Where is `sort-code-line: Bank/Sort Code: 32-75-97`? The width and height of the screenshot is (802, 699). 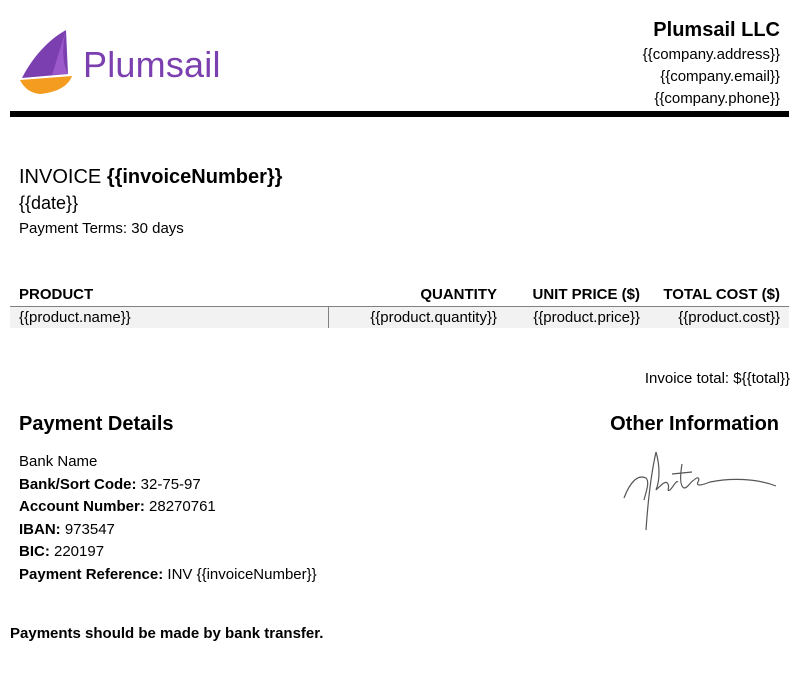
sort-code-line: Bank/Sort Code: 32-75-97 is located at coordinates (168, 485).